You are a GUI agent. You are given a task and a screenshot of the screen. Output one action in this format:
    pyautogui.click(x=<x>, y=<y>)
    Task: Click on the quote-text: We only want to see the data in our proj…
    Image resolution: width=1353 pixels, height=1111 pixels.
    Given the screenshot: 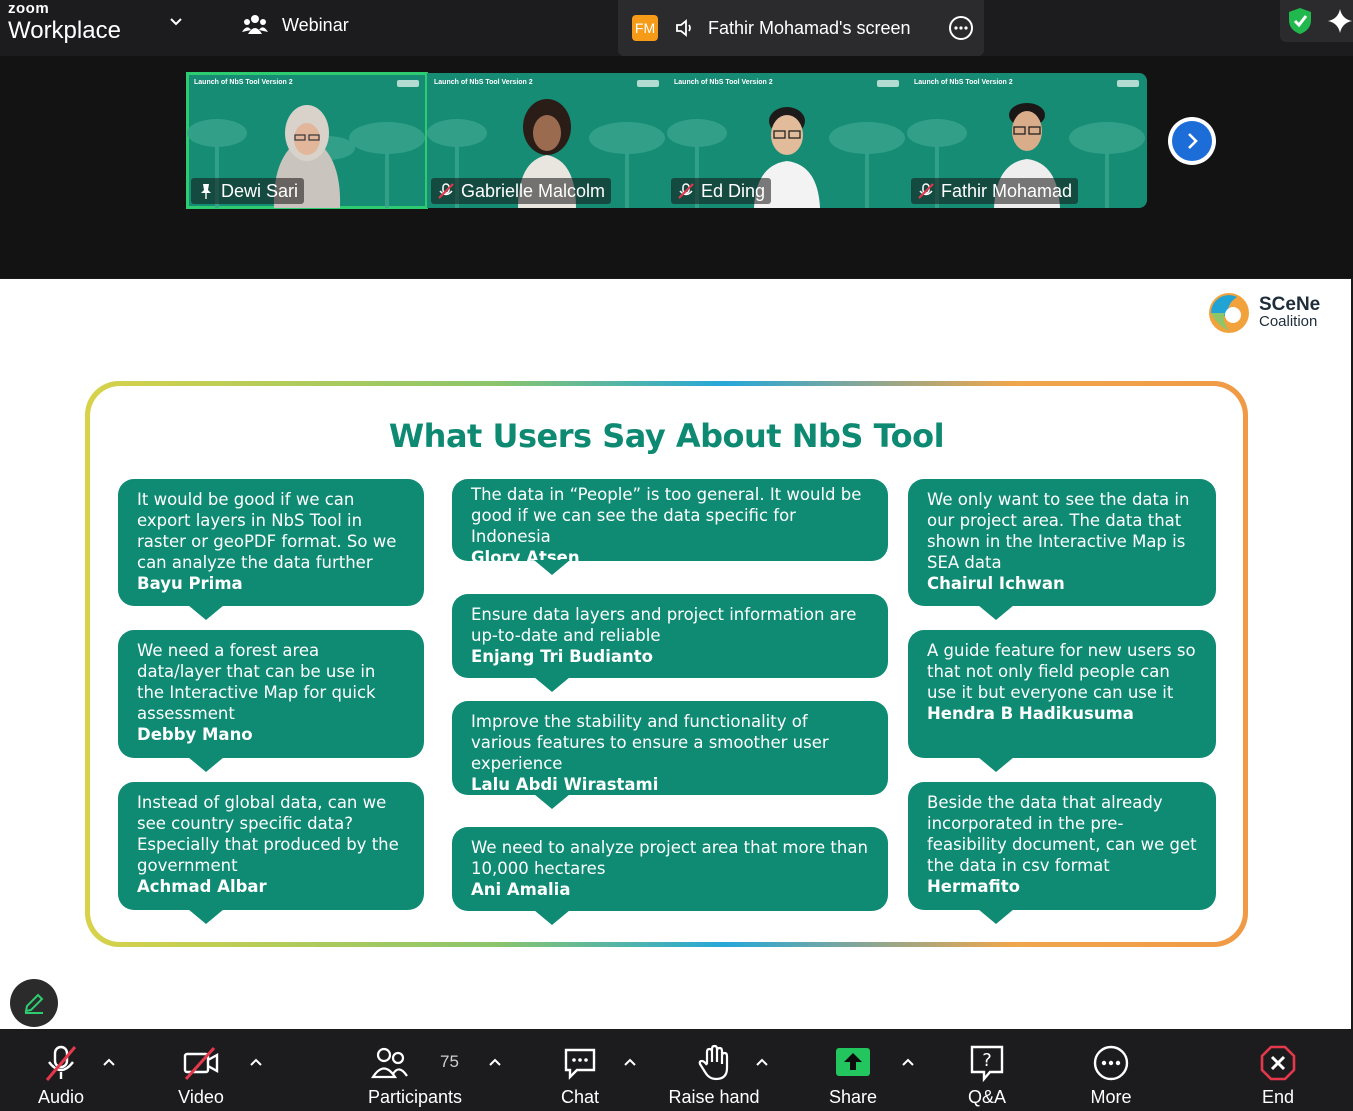 What is the action you would take?
    pyautogui.click(x=1058, y=531)
    